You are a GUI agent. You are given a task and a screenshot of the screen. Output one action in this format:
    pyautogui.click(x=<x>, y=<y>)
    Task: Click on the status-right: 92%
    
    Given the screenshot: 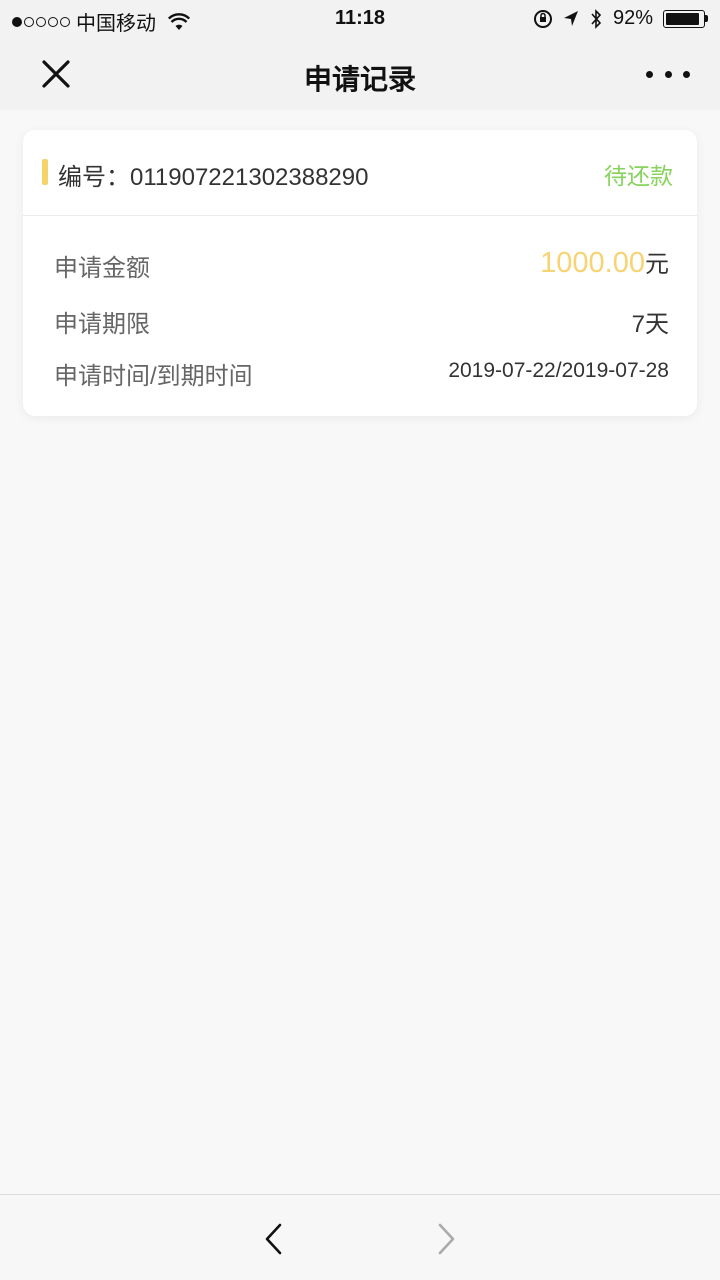 What is the action you would take?
    pyautogui.click(x=620, y=18)
    